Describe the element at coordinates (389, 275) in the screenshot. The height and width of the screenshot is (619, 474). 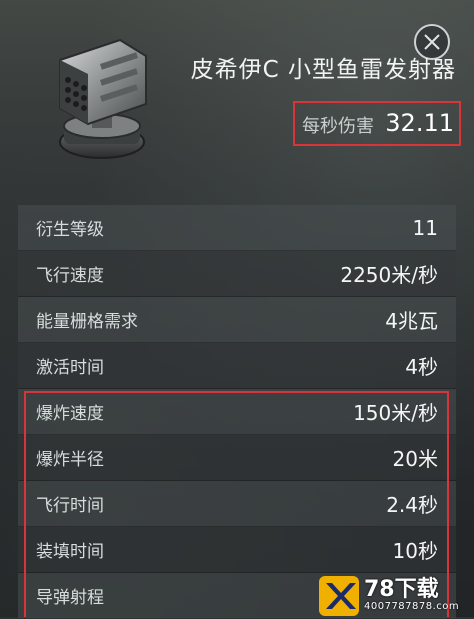
I see `stat-value: 2250米/秒` at that location.